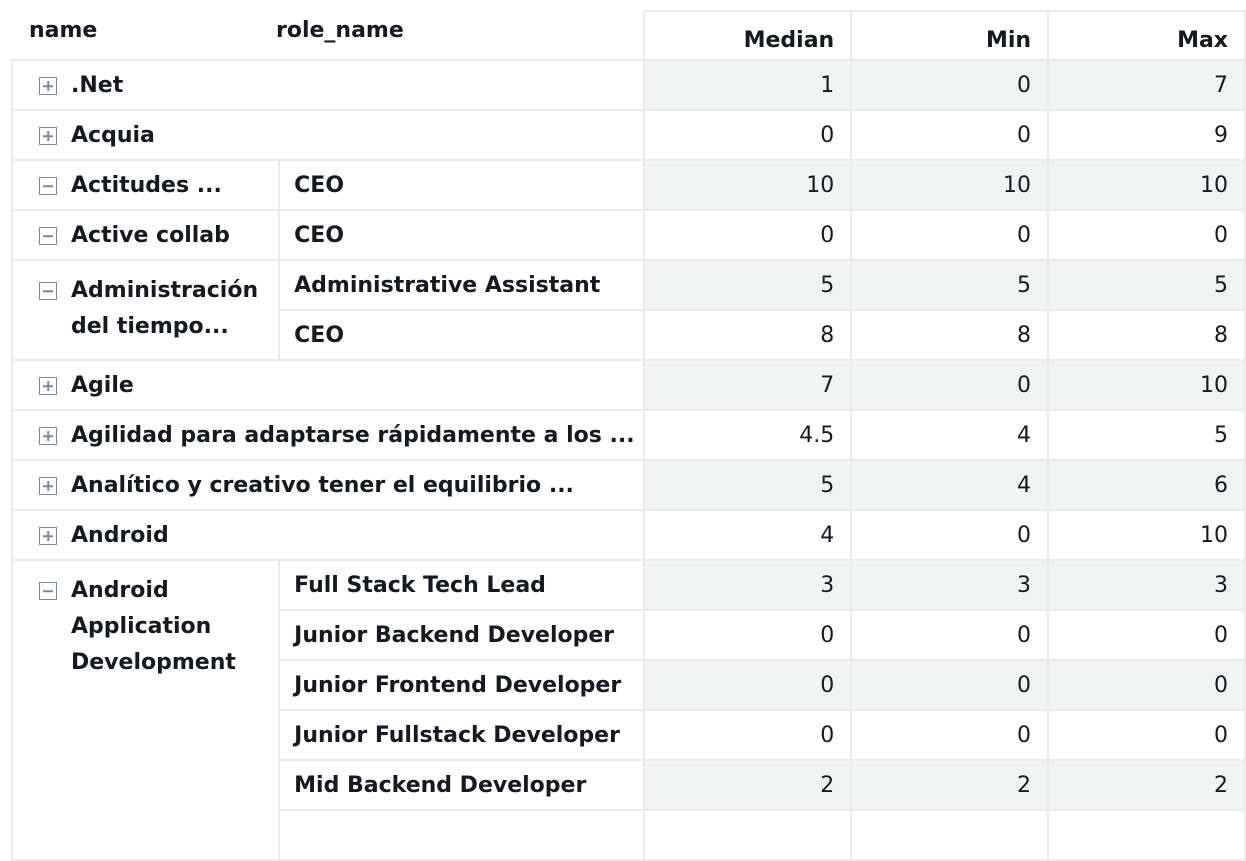 This screenshot has width=1246, height=861. What do you see at coordinates (747, 835) in the screenshot?
I see `median-cell` at bounding box center [747, 835].